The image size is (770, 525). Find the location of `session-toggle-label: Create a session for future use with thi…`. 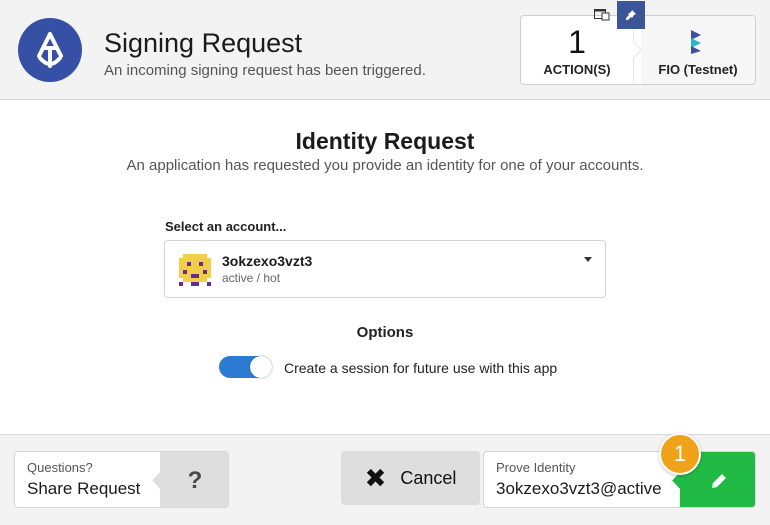

session-toggle-label: Create a session for future use with thi… is located at coordinates (421, 368).